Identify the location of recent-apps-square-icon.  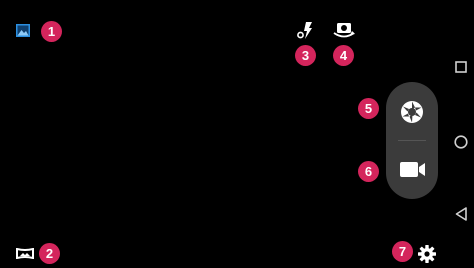
(461, 67).